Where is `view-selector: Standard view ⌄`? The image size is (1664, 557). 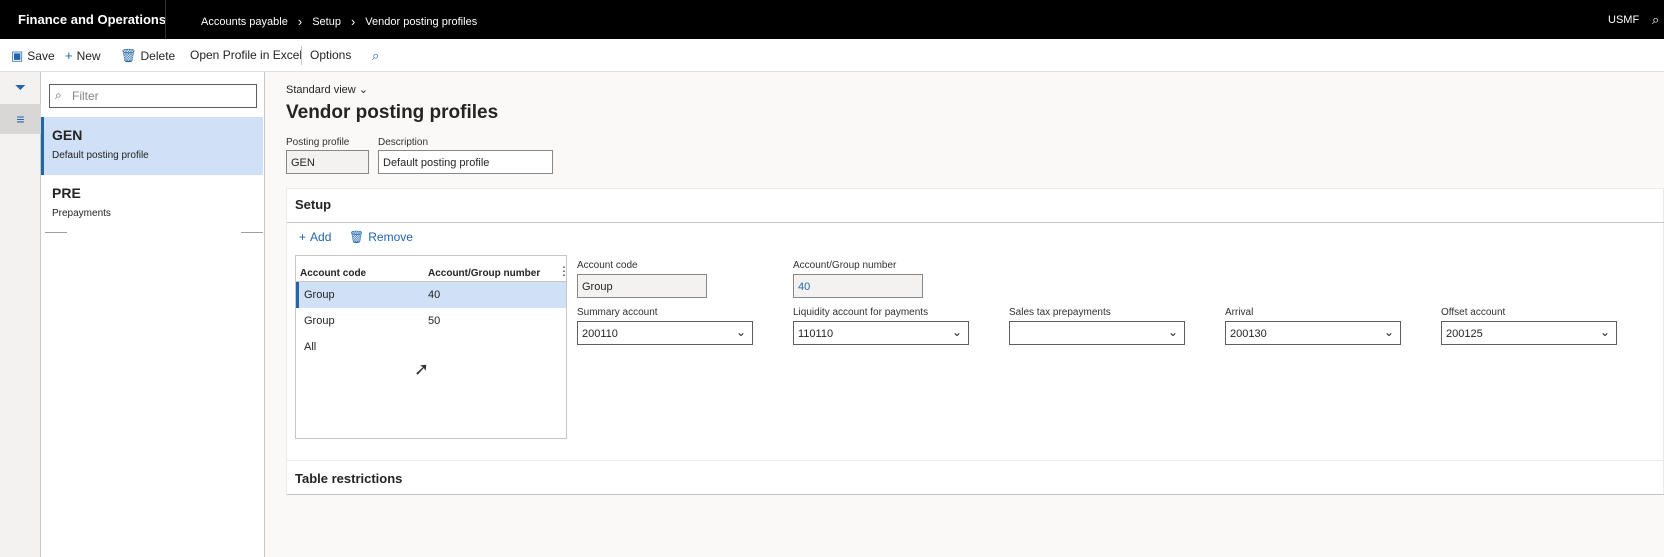 view-selector: Standard view ⌄ is located at coordinates (327, 89).